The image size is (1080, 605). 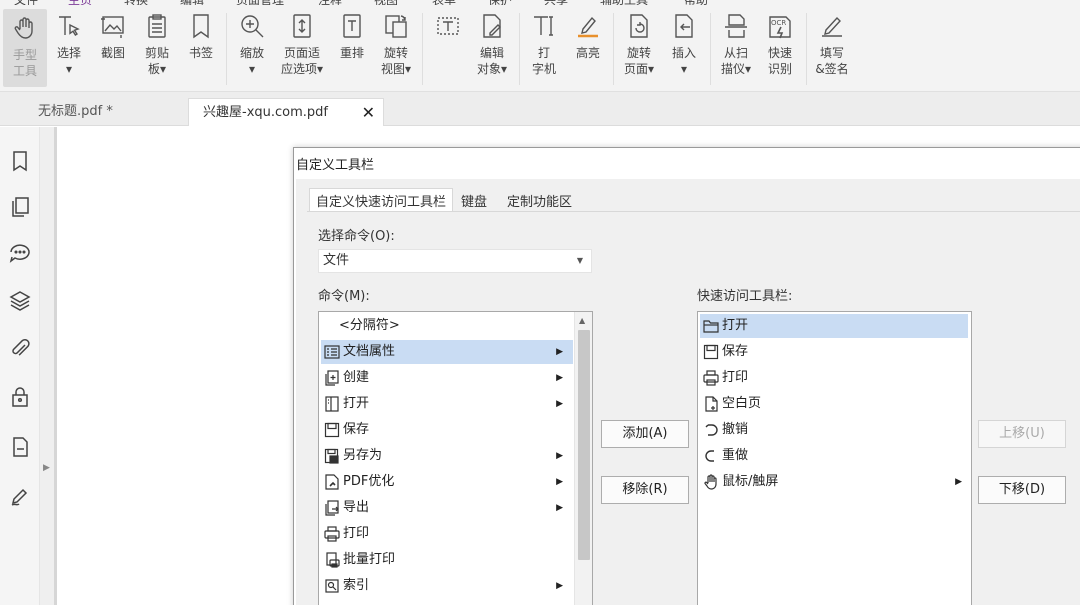 I want to click on batch-print-icon, so click(x=333, y=560).